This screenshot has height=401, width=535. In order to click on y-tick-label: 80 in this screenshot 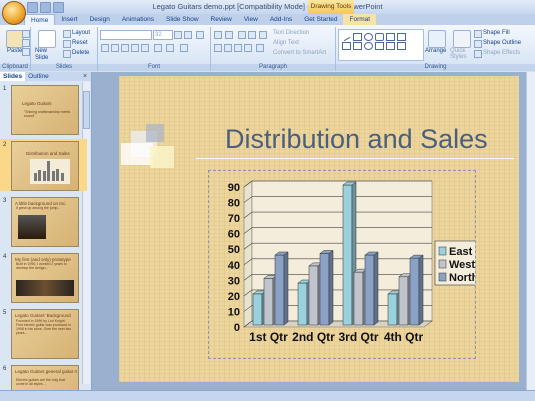, I will do `click(234, 204)`.